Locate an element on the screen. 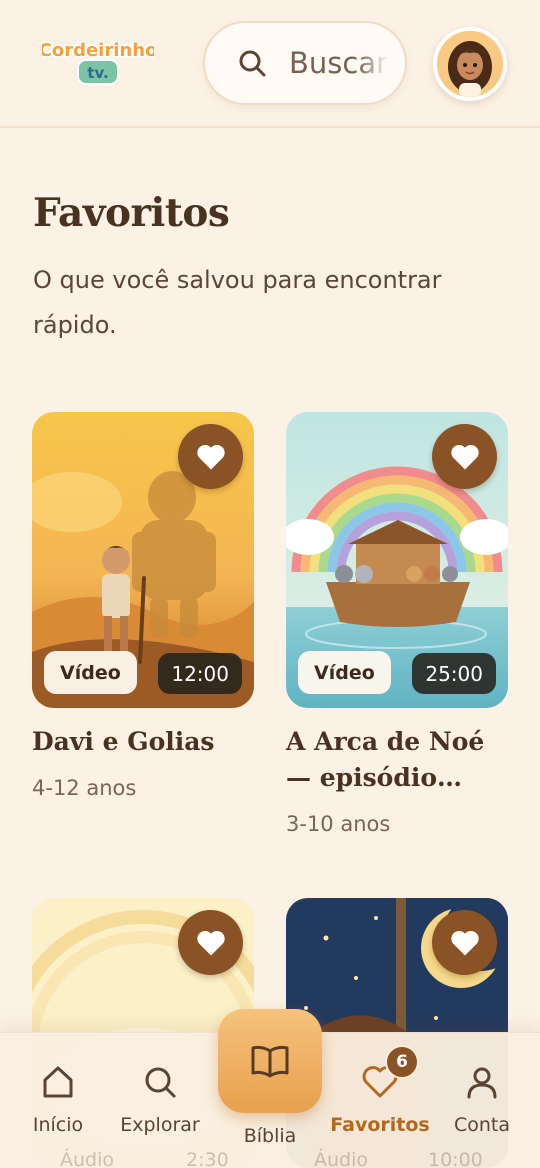 The height and width of the screenshot is (1168, 540). svg-text: tv. is located at coordinates (97, 73).